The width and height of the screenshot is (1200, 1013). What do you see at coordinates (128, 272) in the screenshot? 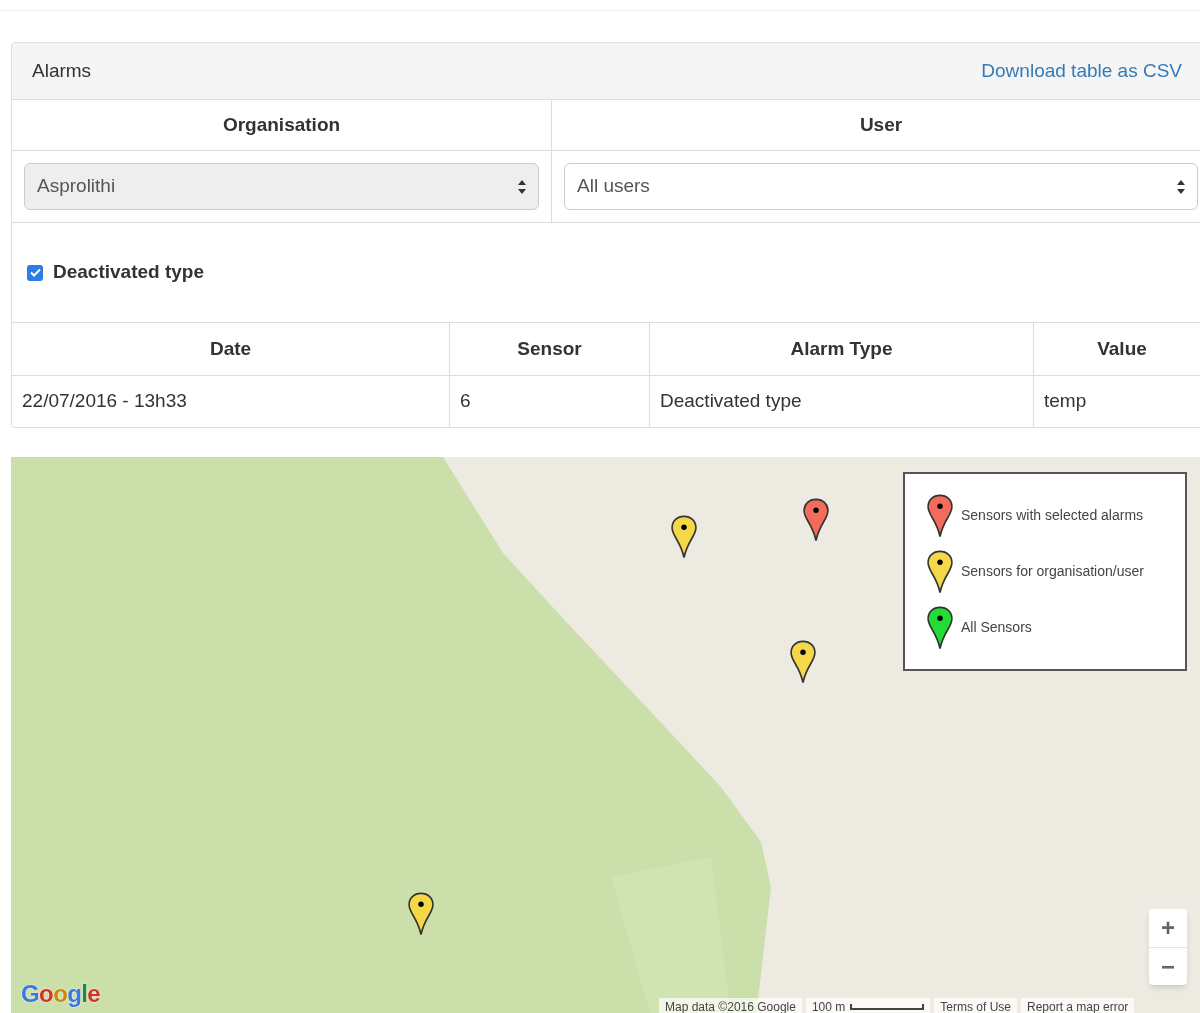
I see `checkbox-label: Deactivated type` at bounding box center [128, 272].